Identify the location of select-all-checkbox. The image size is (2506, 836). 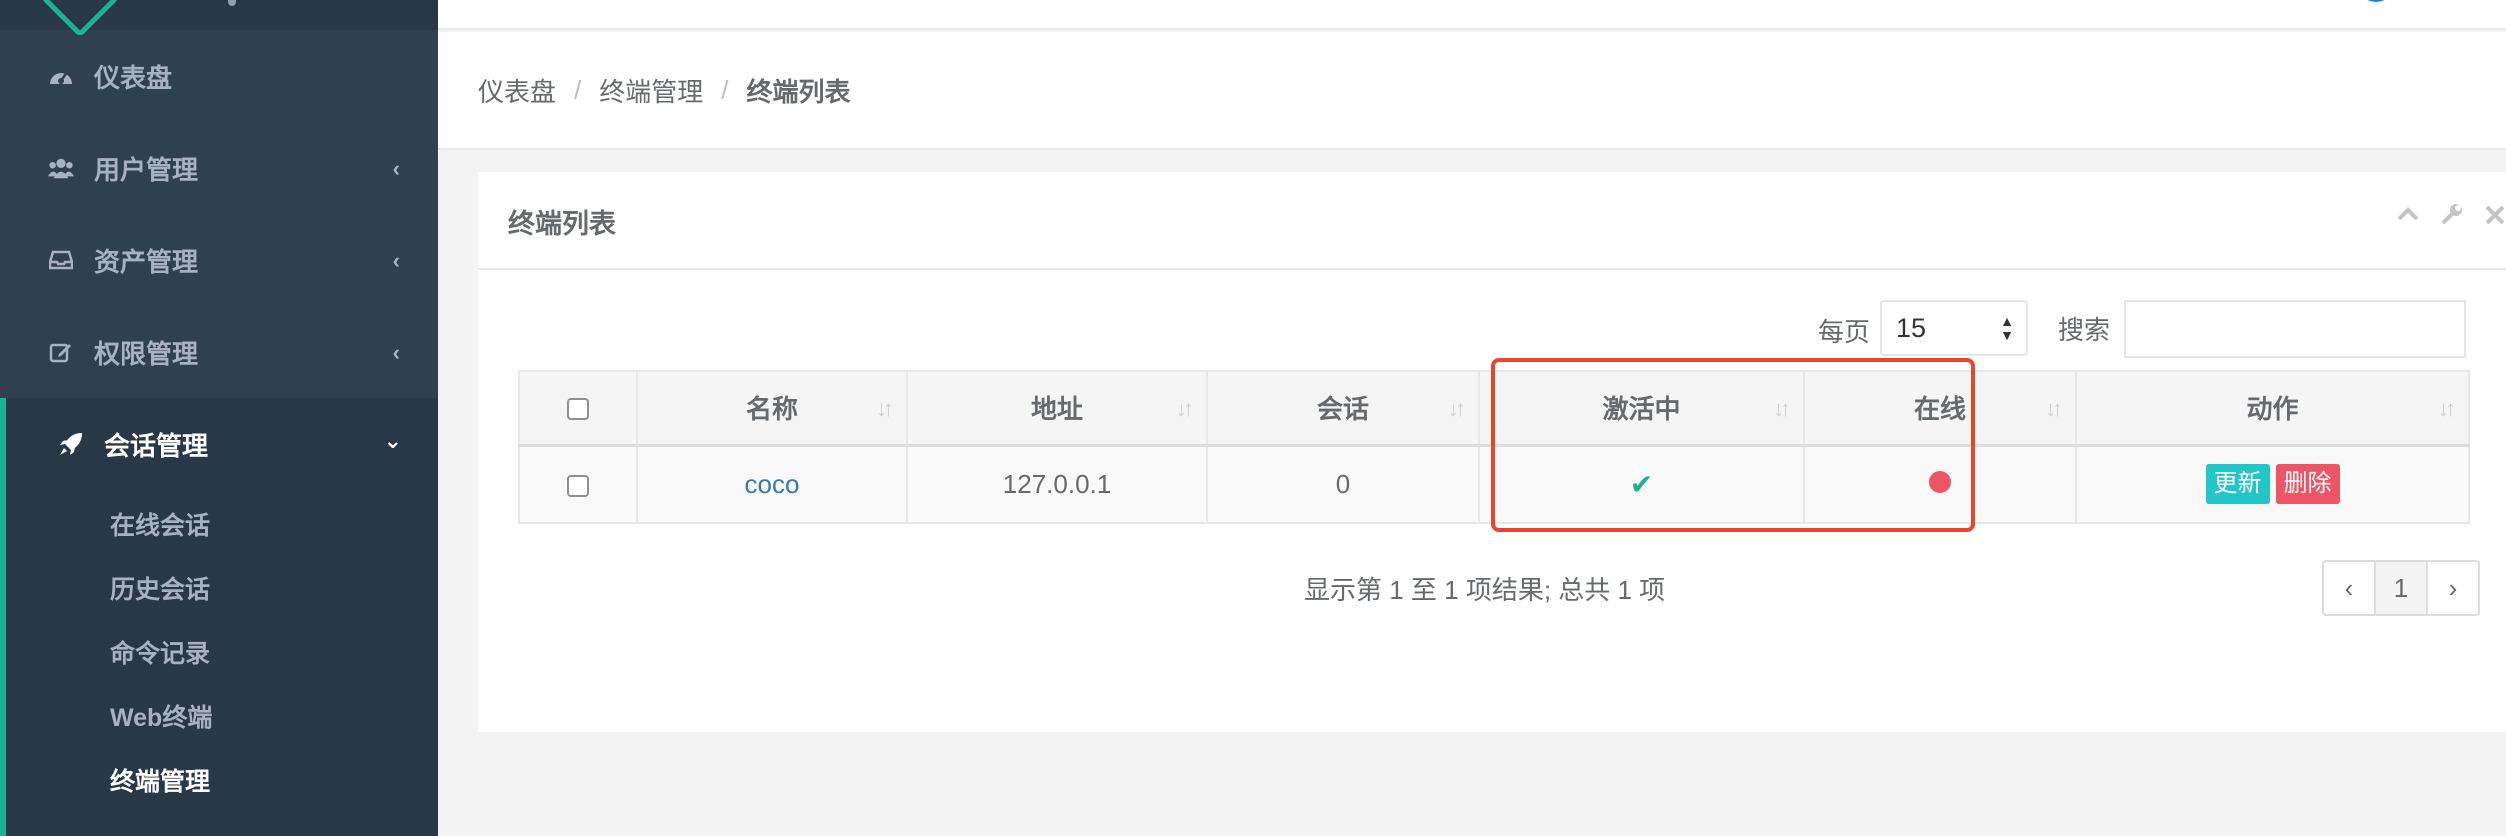
(578, 409).